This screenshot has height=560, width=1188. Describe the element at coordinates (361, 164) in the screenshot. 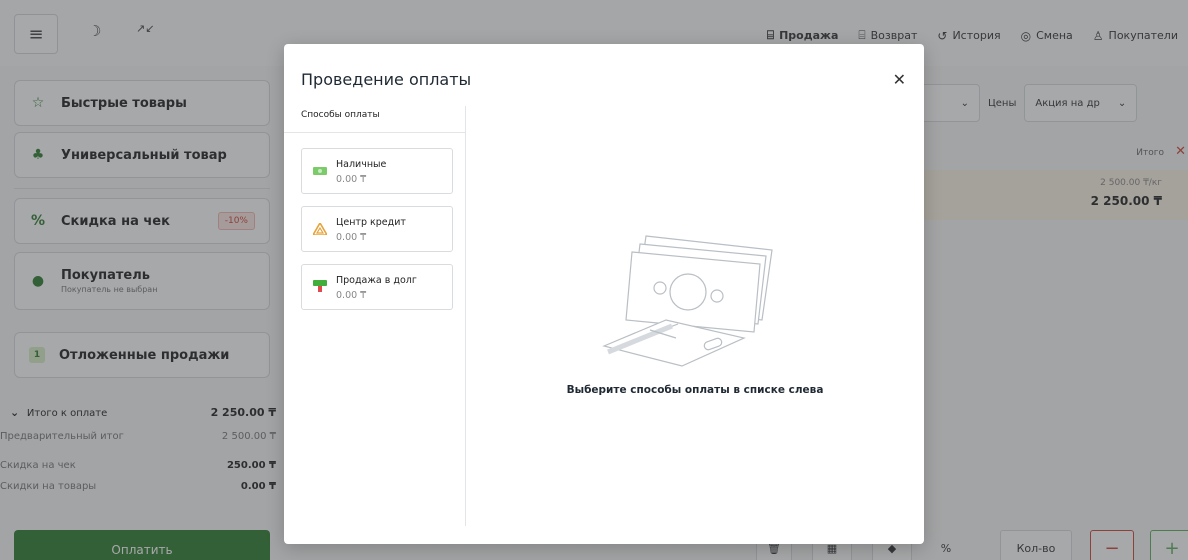

I see `payment-method-name: Наличные` at that location.